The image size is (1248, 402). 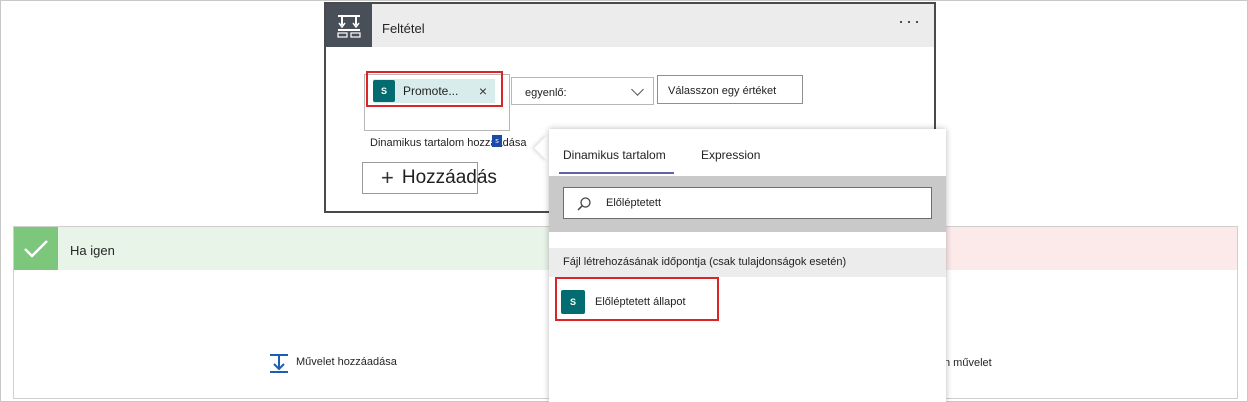 I want to click on chevron-down-icon, so click(x=637, y=89).